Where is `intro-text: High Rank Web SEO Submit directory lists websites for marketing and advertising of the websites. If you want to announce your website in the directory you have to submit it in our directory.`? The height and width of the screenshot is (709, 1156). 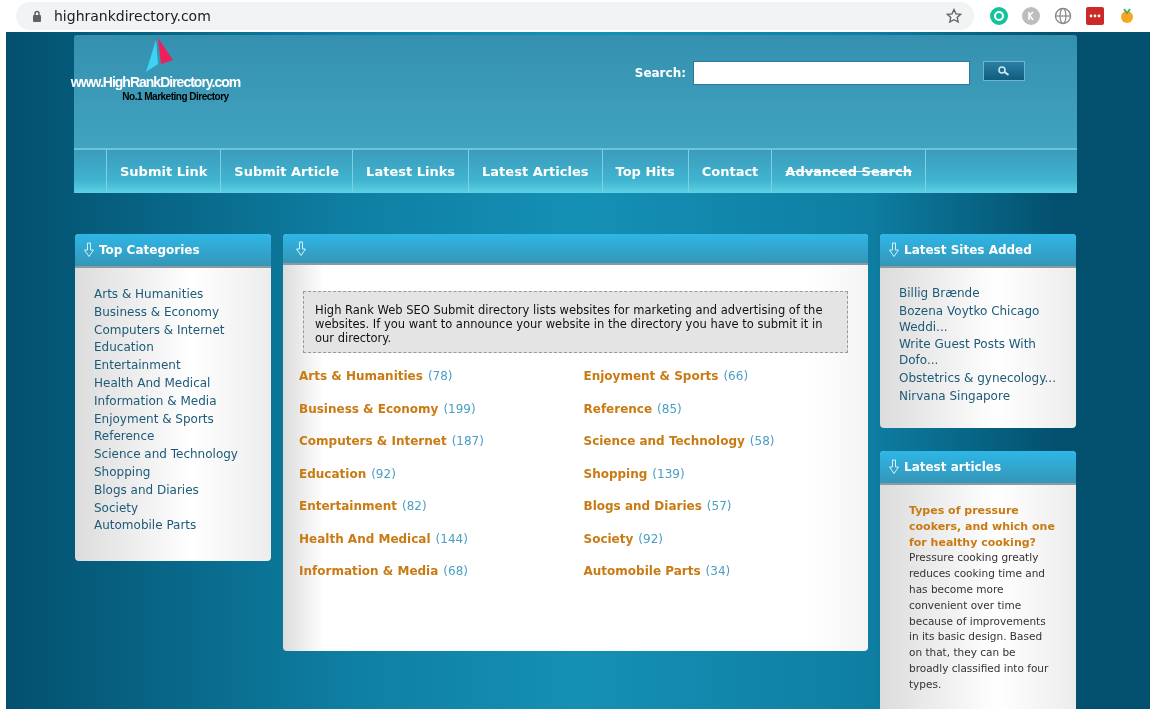
intro-text: High Rank Web SEO Submit directory lists websites for marketing and advertising of the websites. If you want to announce your website in the directory you have to submit it in our directory. is located at coordinates (575, 322).